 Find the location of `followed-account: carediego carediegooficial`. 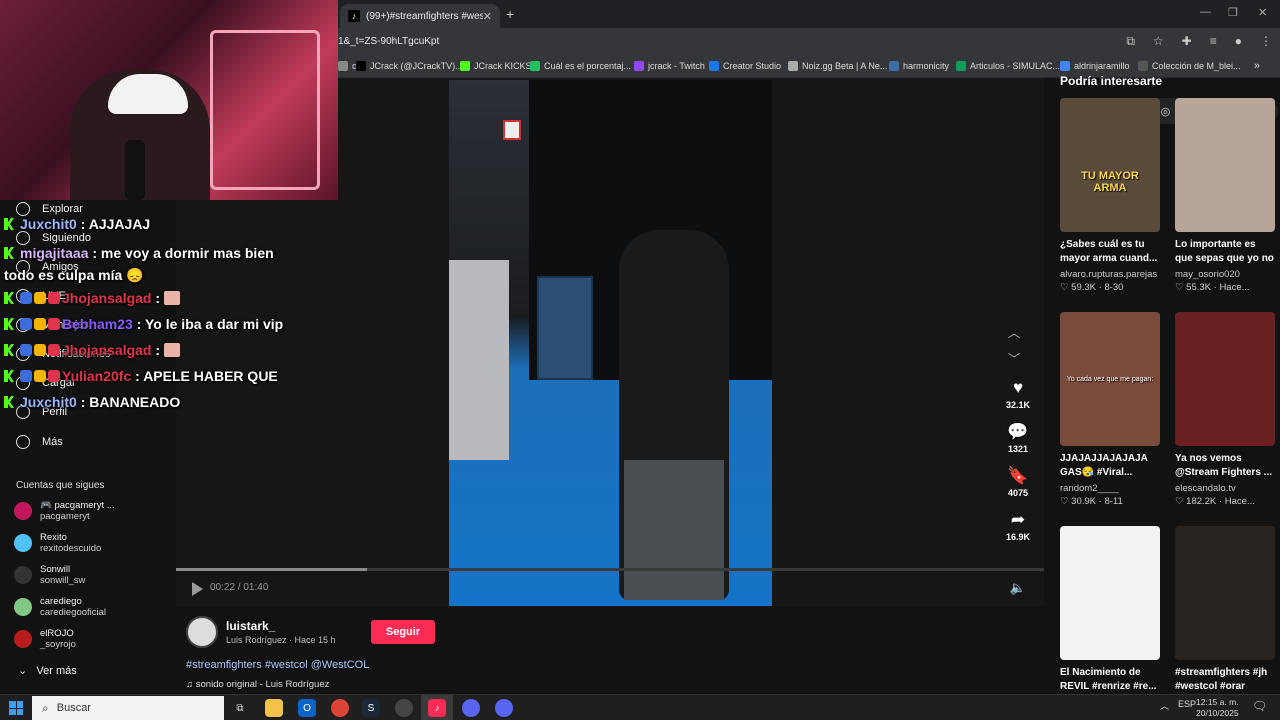

followed-account: carediego carediegooficial is located at coordinates (60, 607).